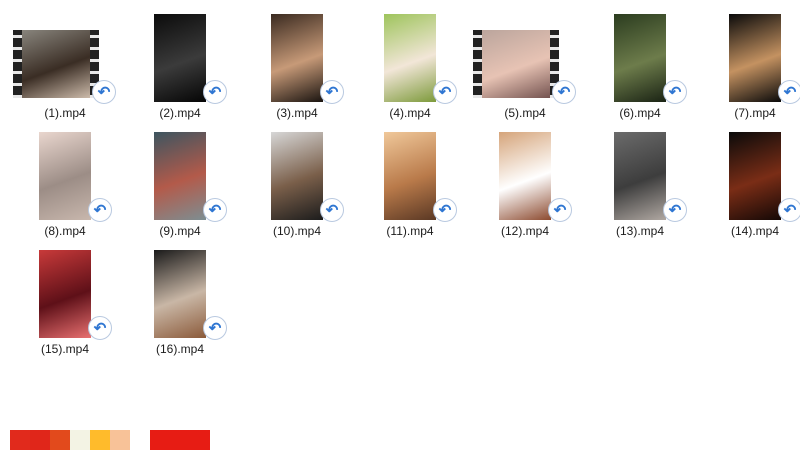  I want to click on file-name-label: (9).mp4, so click(180, 231).